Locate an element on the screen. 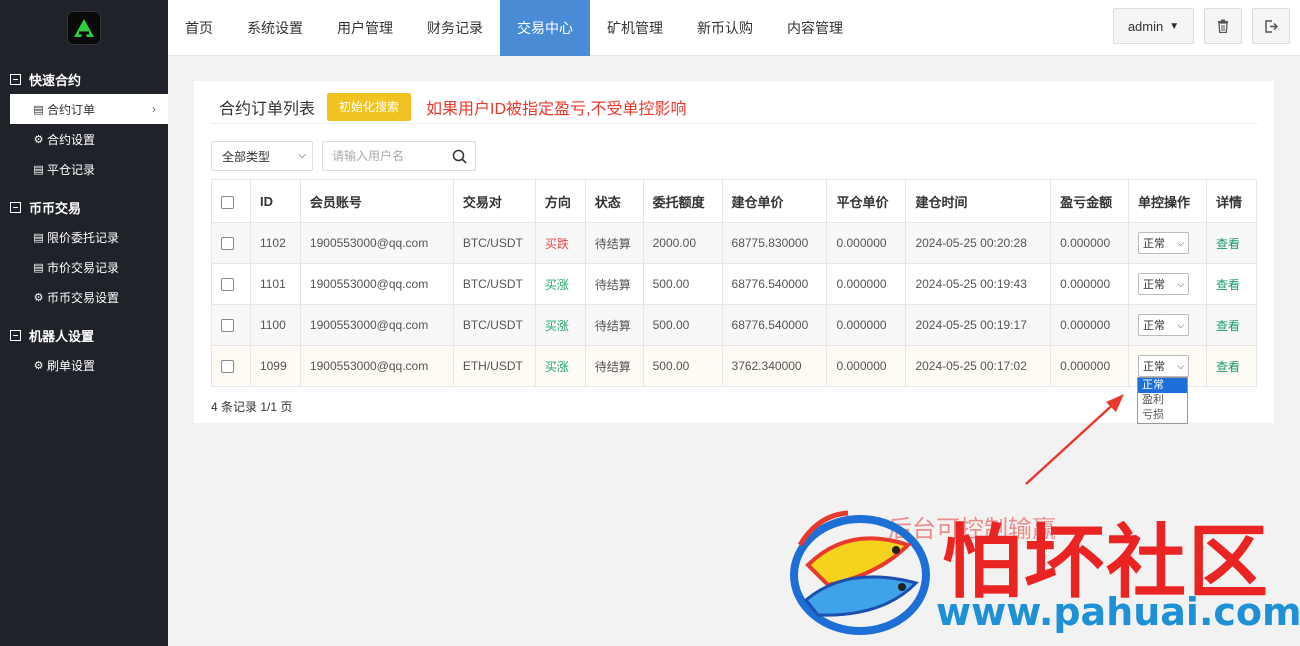 The image size is (1300, 646). nav-finance-records: 财务记录 is located at coordinates (455, 28).